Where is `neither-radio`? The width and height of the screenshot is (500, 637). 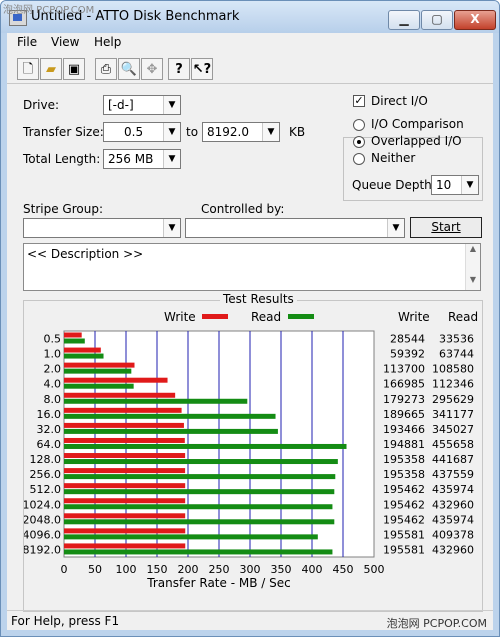
neither-radio is located at coordinates (359, 159).